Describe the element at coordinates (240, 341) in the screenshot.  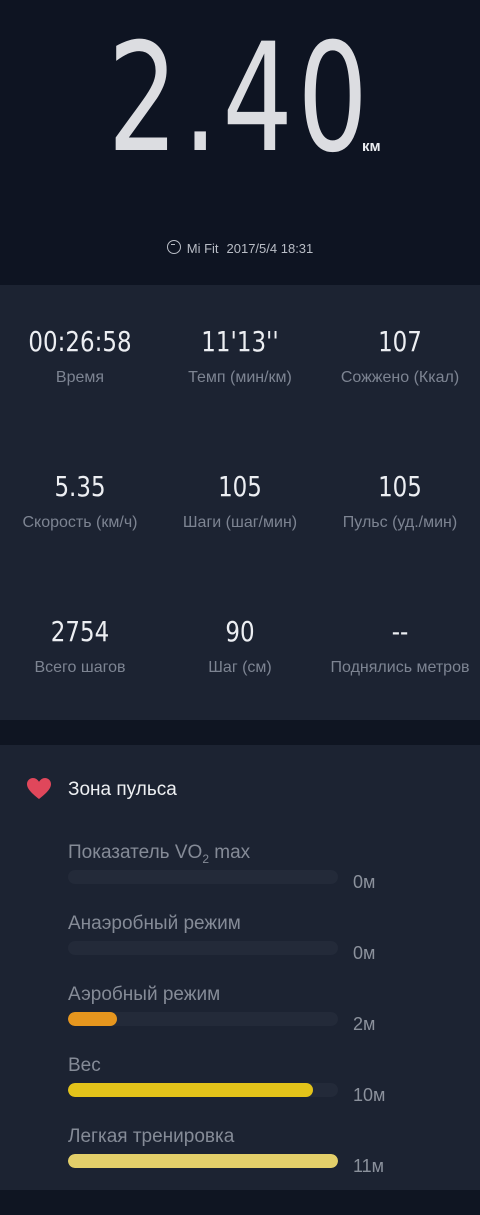
I see `stat-value: 11'13''` at that location.